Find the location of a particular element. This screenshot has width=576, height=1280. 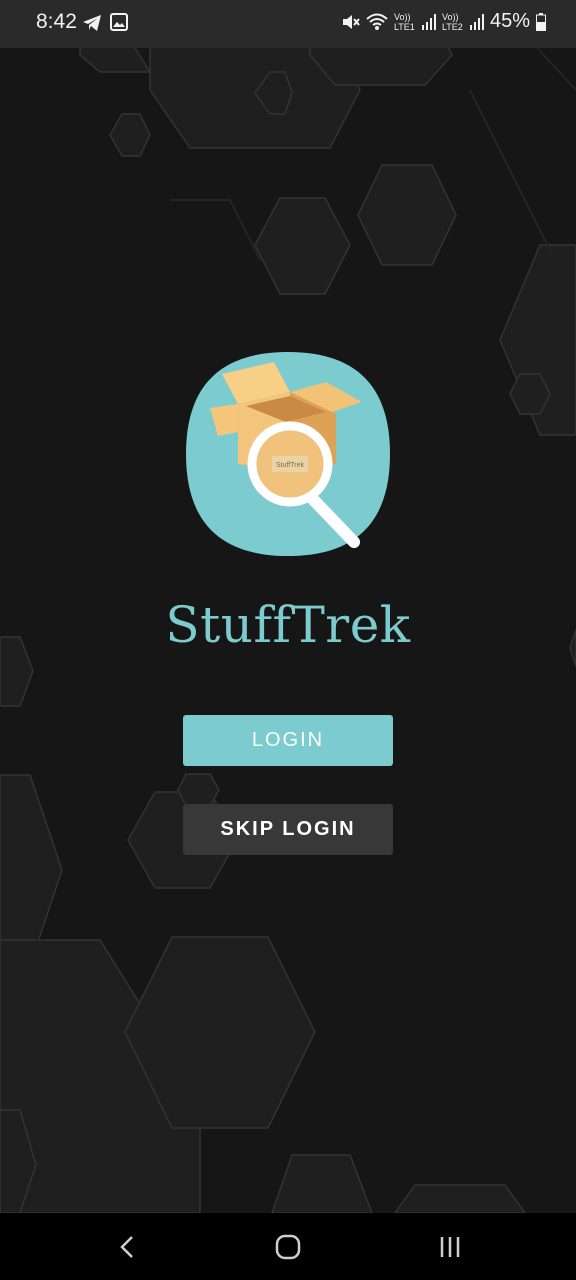

nav-back-button is located at coordinates (128, 1246).